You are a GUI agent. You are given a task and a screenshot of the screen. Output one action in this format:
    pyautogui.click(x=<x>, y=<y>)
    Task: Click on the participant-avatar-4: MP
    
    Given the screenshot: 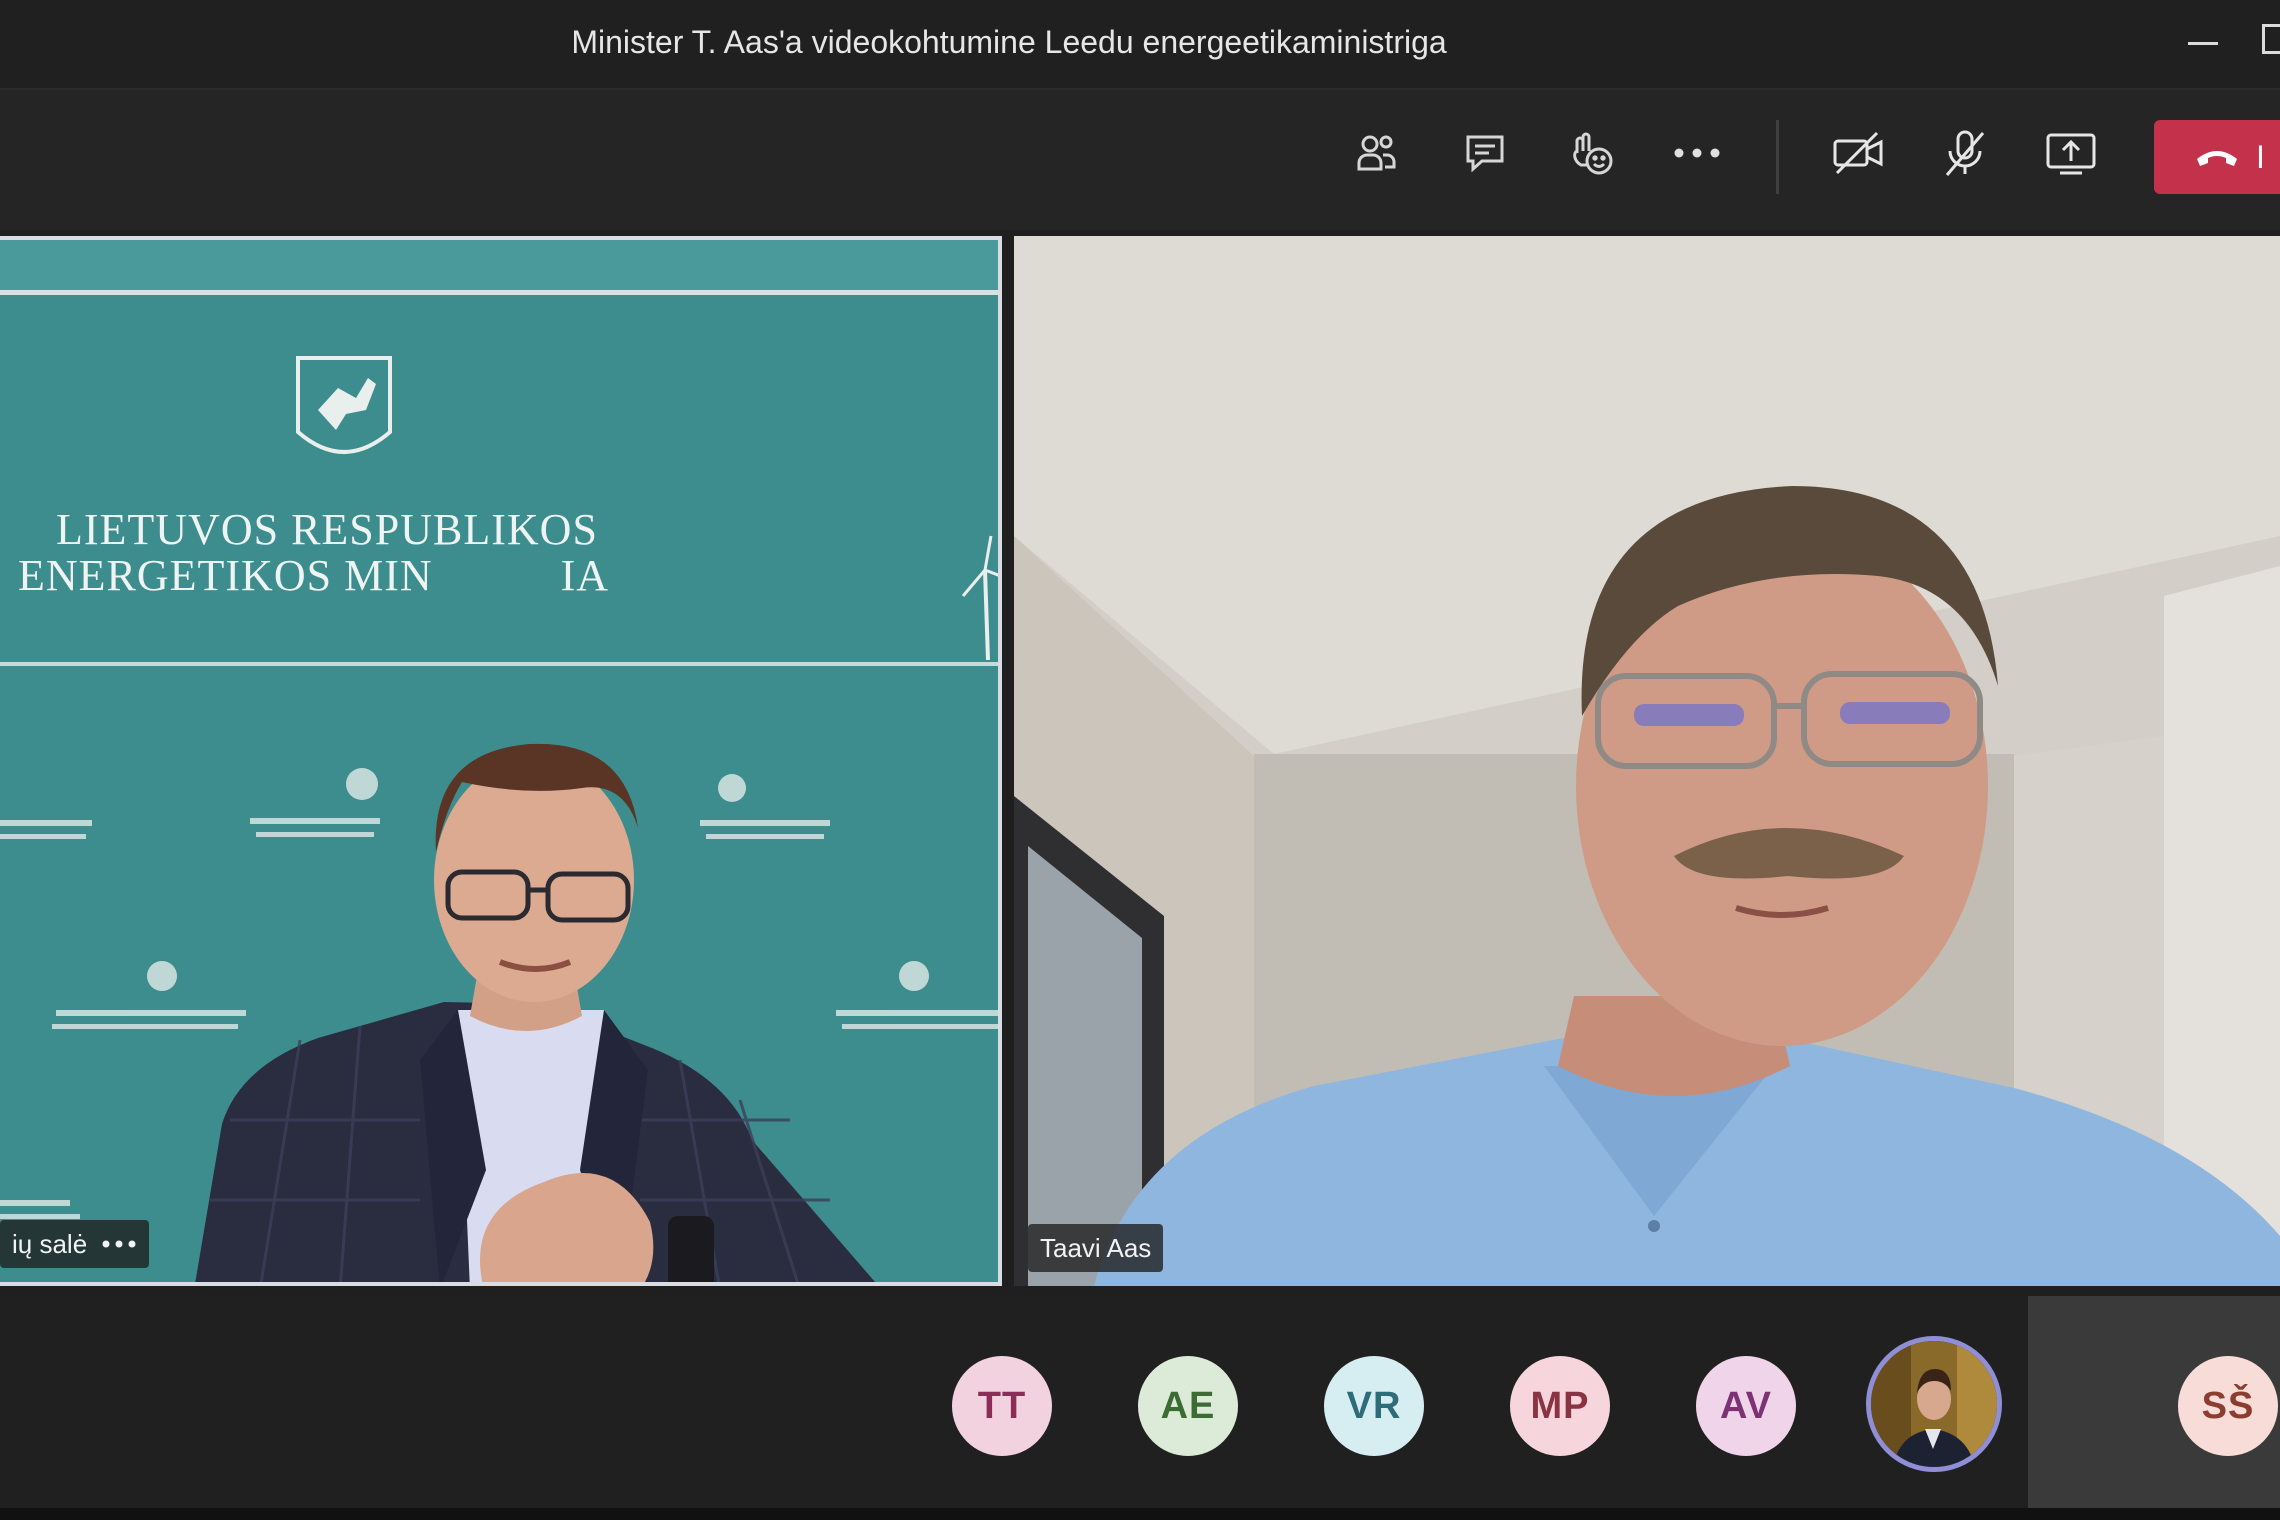 What is the action you would take?
    pyautogui.click(x=1560, y=1406)
    